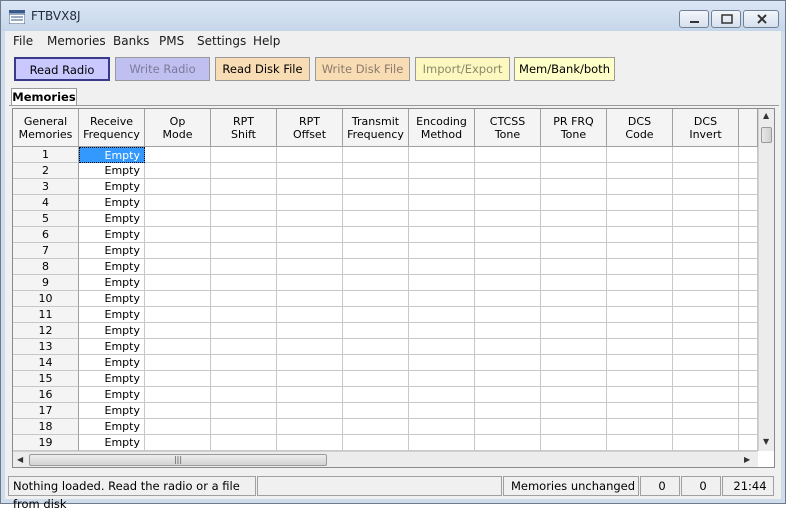 Image resolution: width=786 pixels, height=513 pixels. What do you see at coordinates (20, 459) in the screenshot?
I see `scroll-left-icon: ◀` at bounding box center [20, 459].